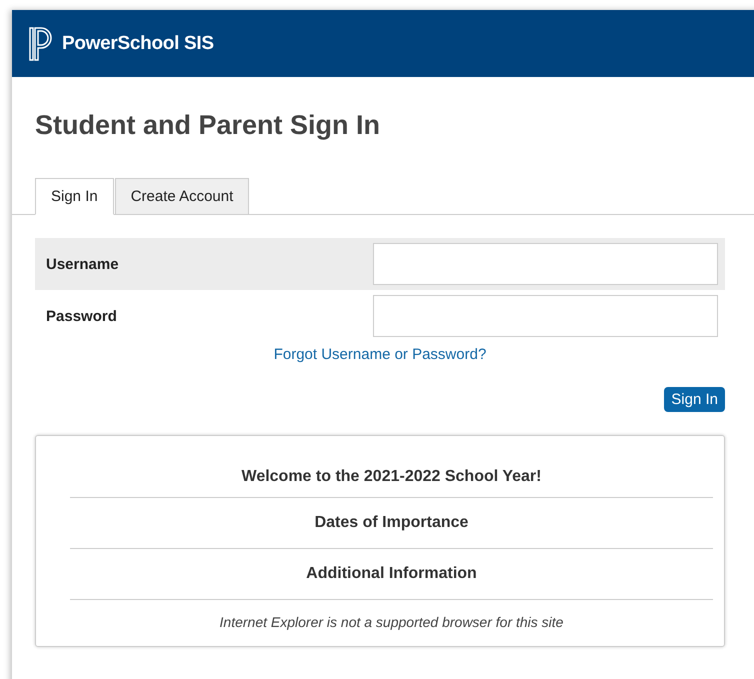 Image resolution: width=754 pixels, height=679 pixels. What do you see at coordinates (391, 574) in the screenshot?
I see `info-heading: Additional Information` at bounding box center [391, 574].